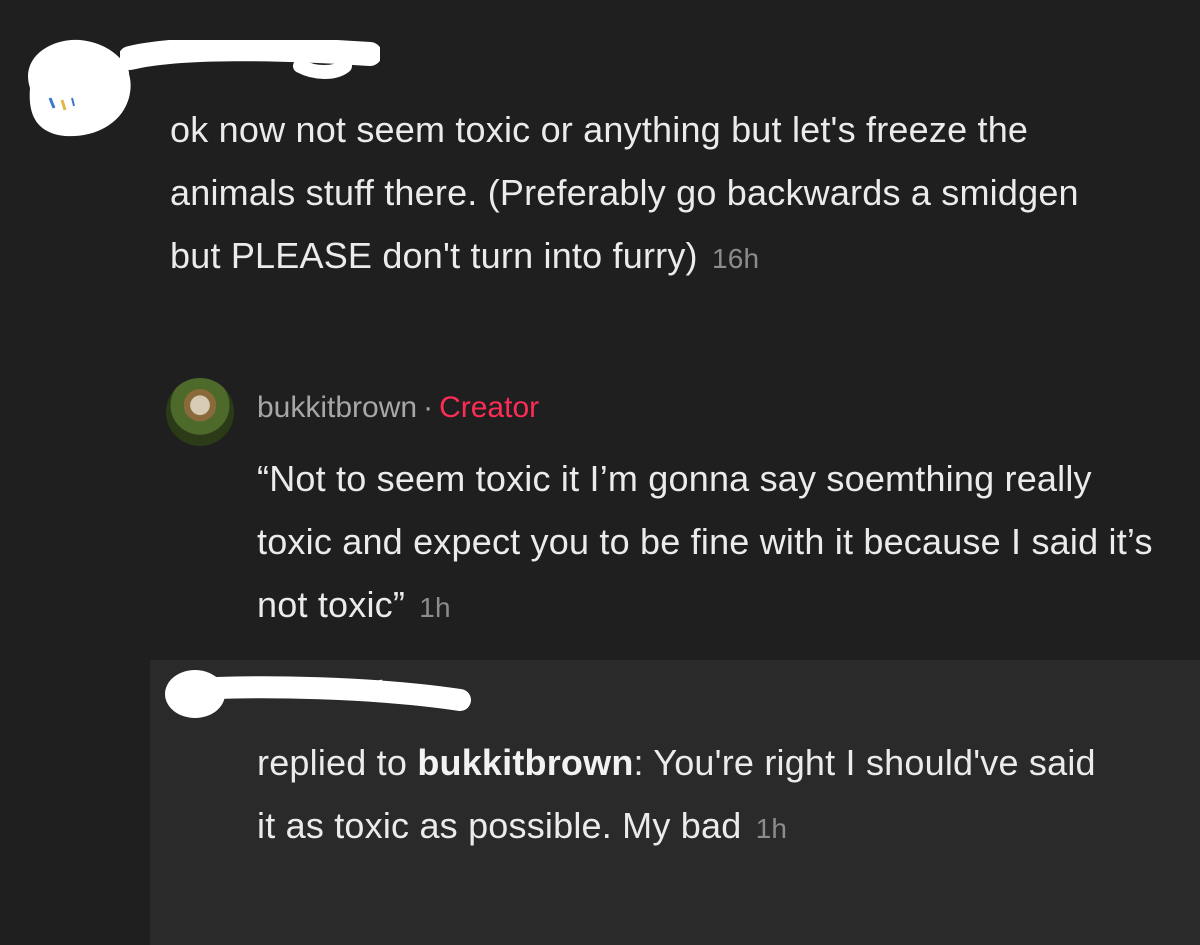 This screenshot has width=1200, height=945. What do you see at coordinates (337, 407) in the screenshot?
I see `reply-username: bukkitbrown` at bounding box center [337, 407].